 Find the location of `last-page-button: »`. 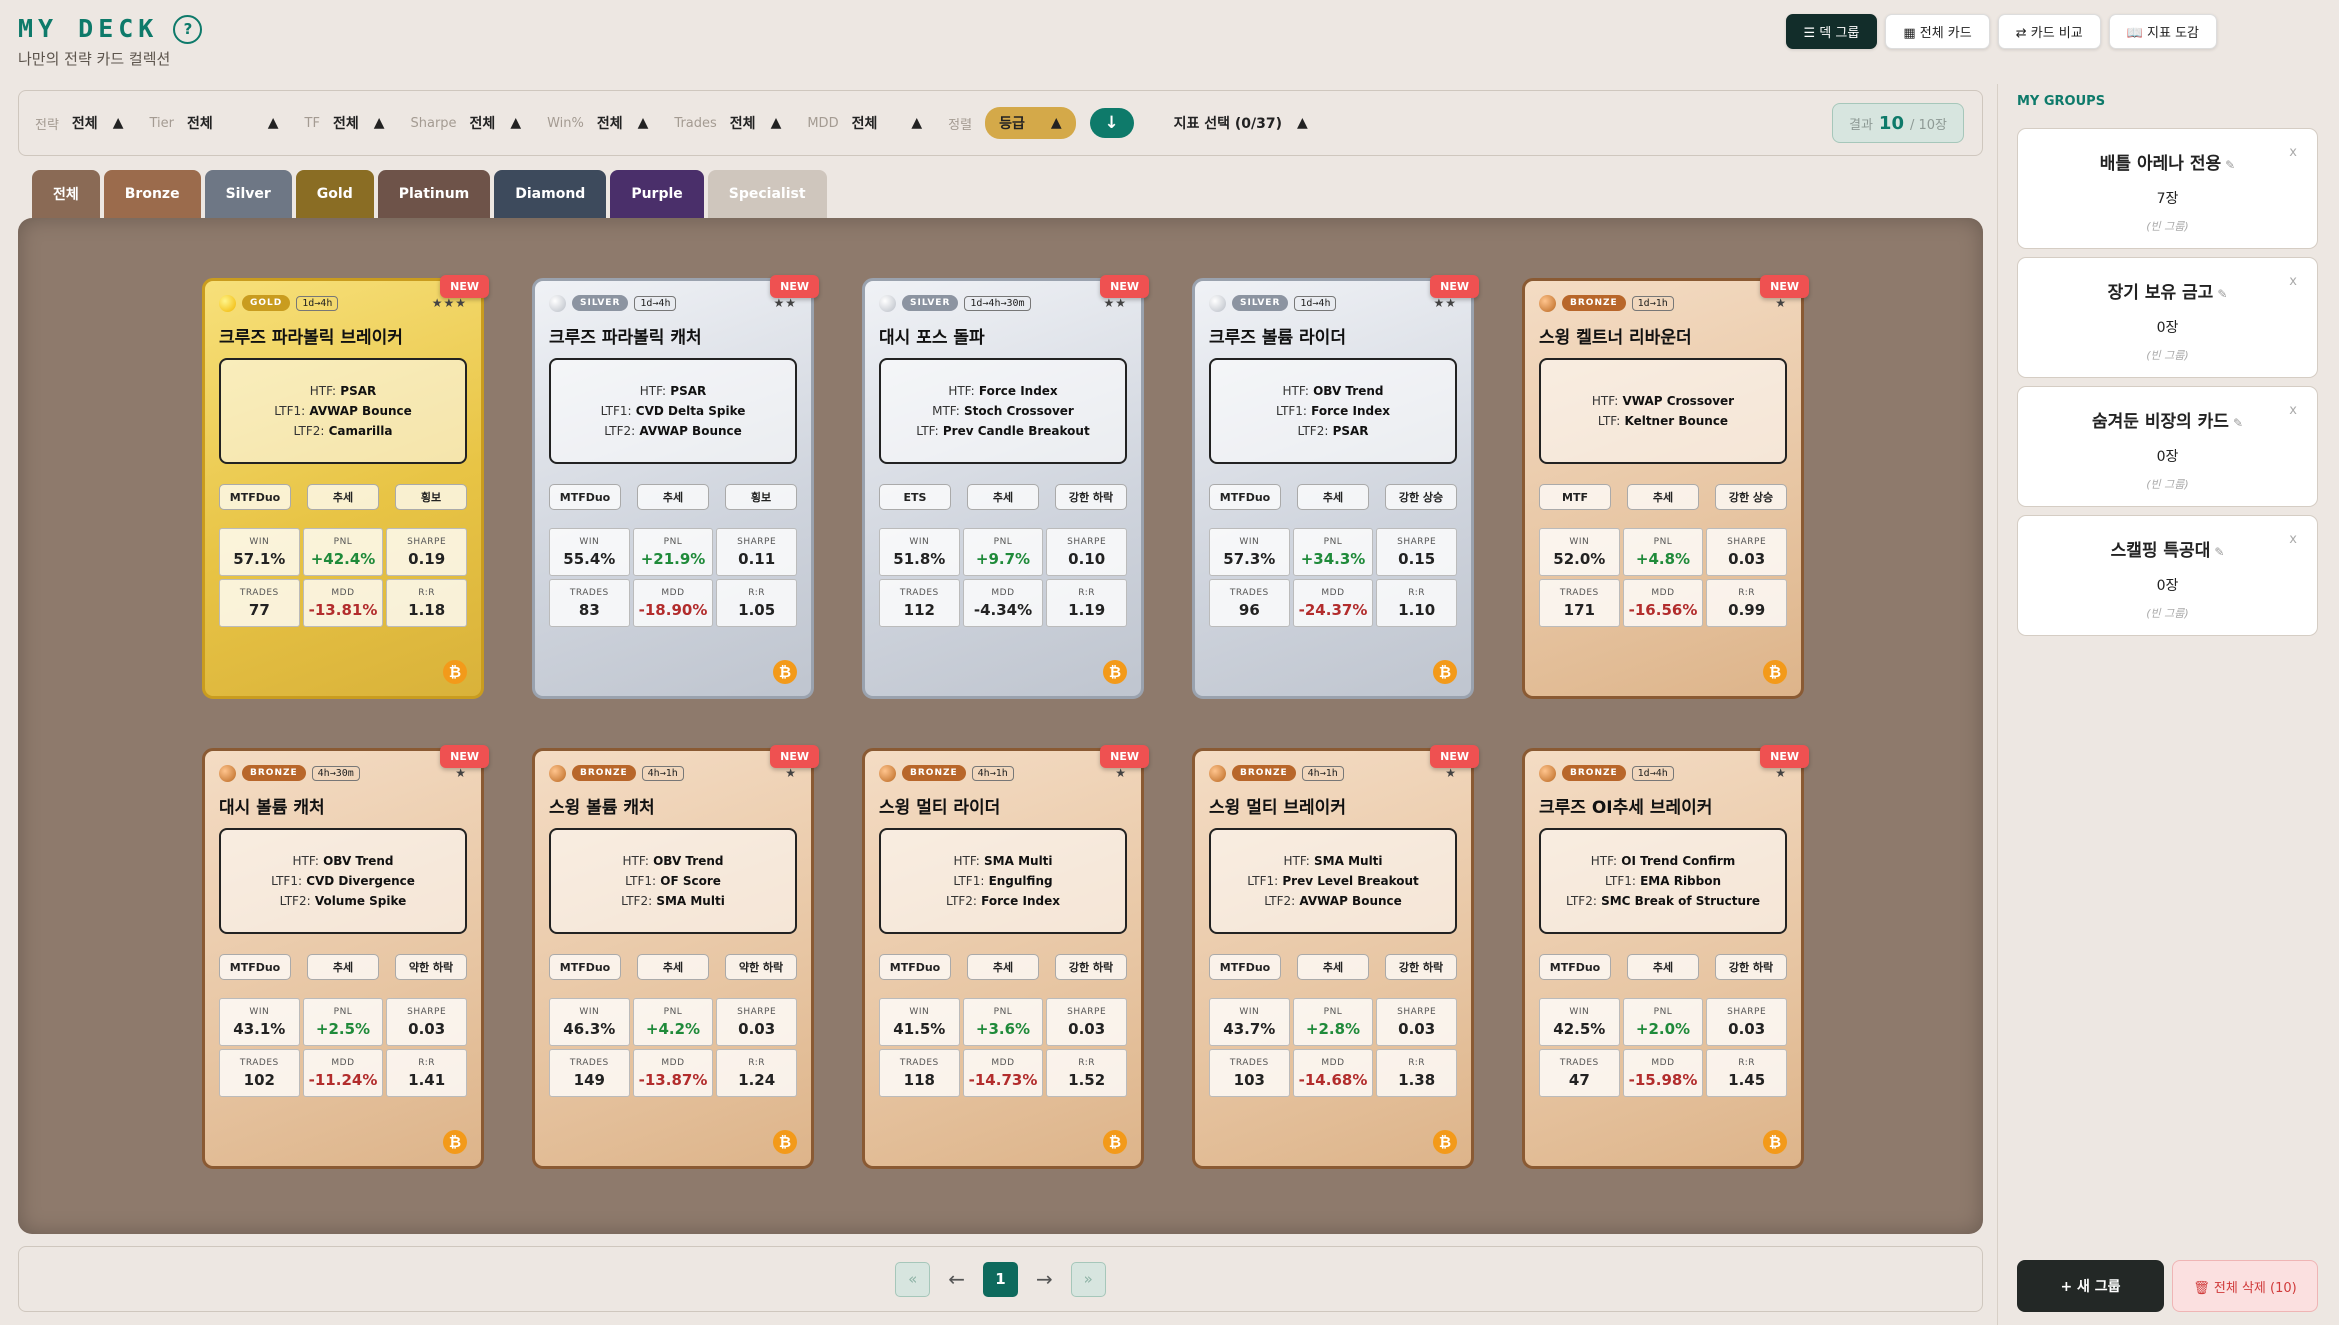

last-page-button: » is located at coordinates (1088, 1279).